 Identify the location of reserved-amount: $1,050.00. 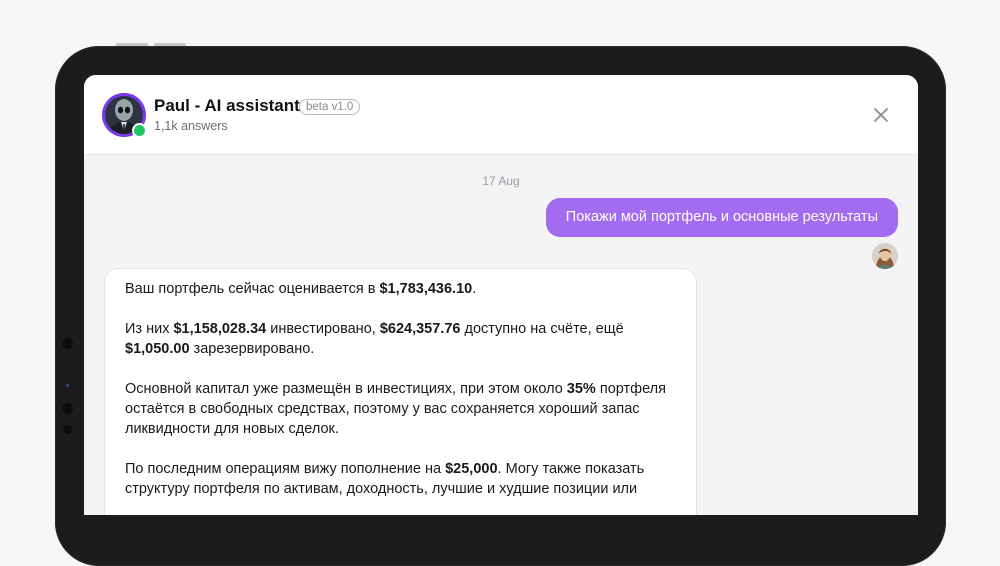
(157, 349).